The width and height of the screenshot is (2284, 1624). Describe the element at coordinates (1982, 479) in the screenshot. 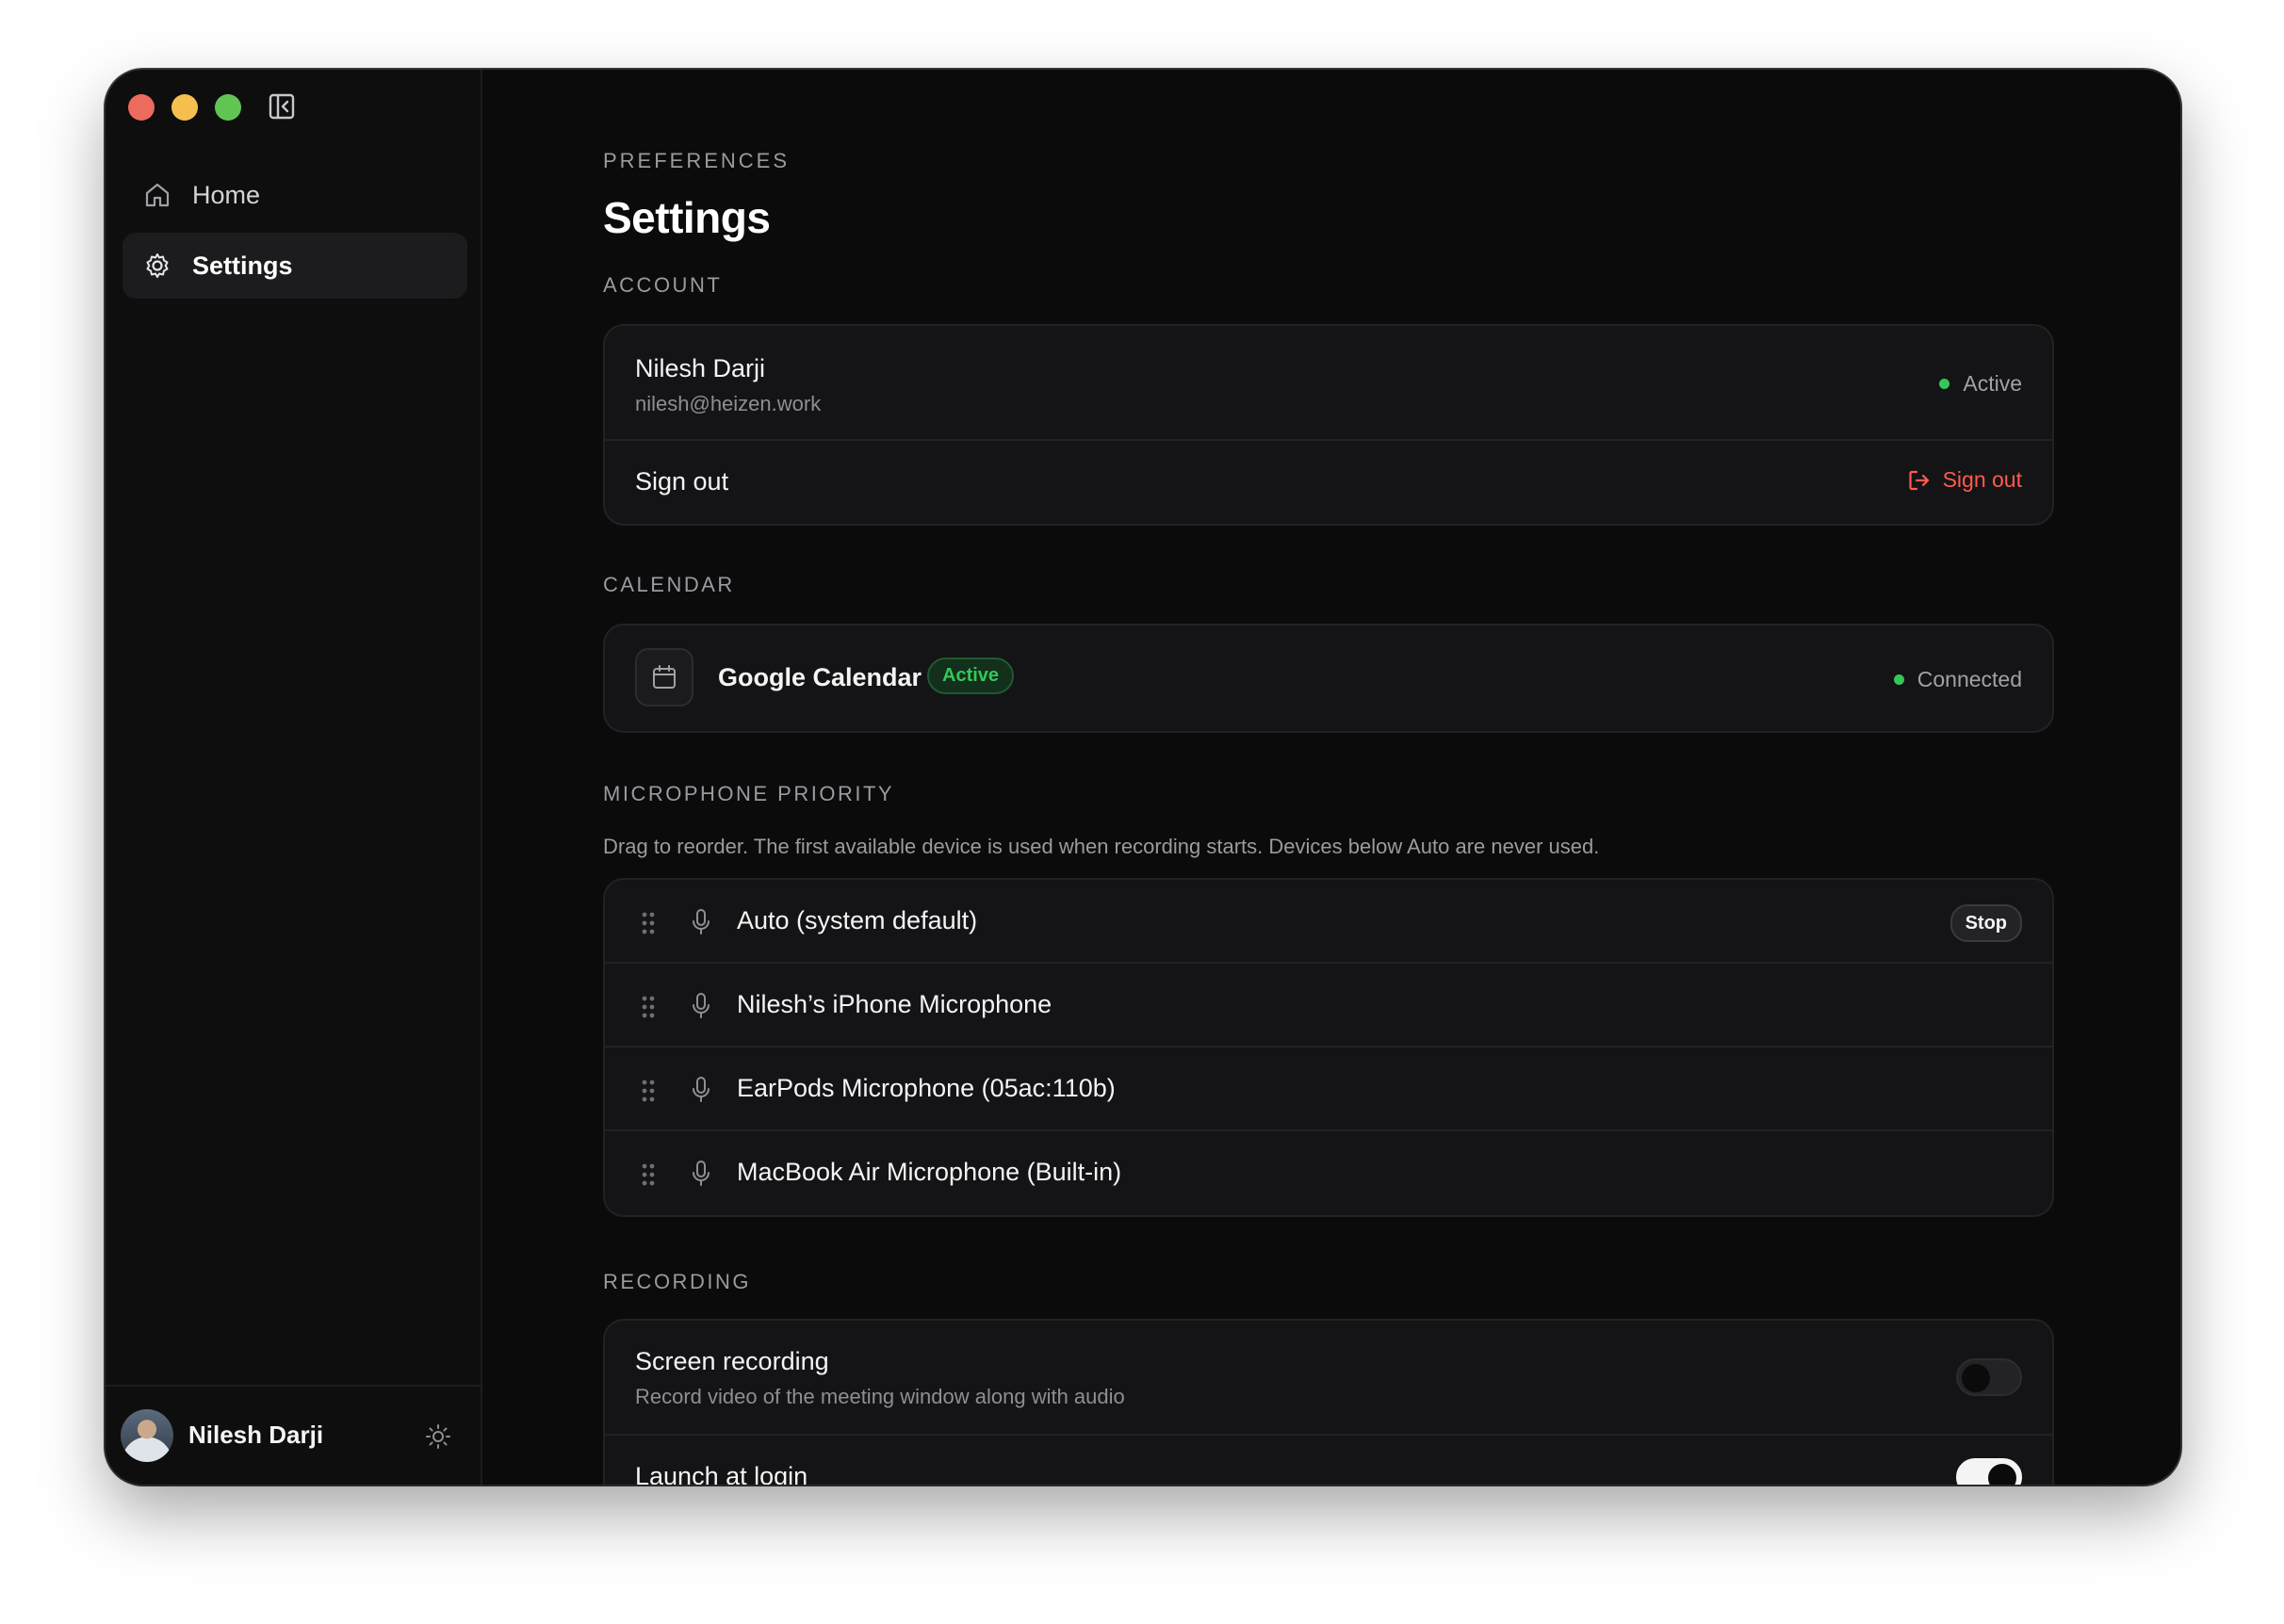

I see `sign-out-label: Sign out` at that location.